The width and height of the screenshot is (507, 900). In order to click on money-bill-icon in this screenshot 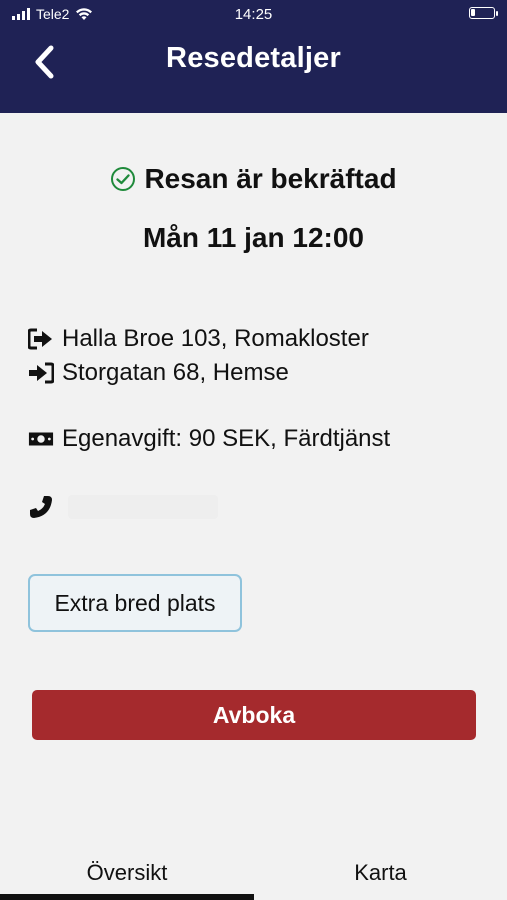, I will do `click(41, 439)`.